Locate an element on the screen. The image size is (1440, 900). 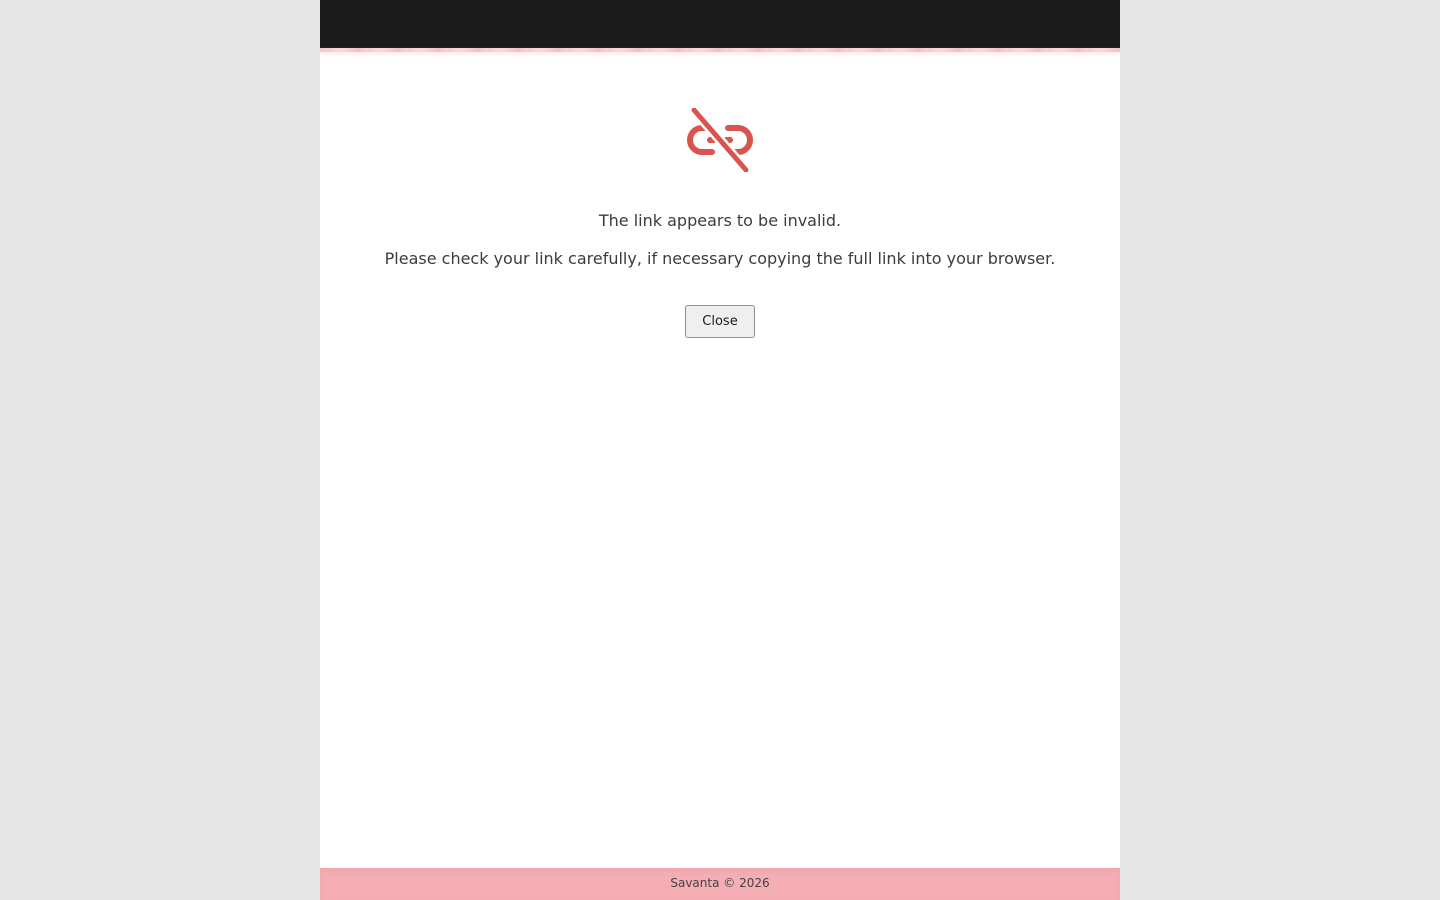
top-header-bar is located at coordinates (720, 24).